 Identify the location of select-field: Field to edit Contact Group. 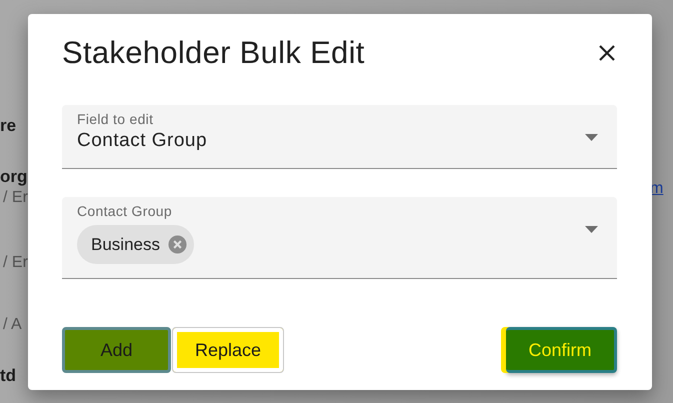
(339, 137).